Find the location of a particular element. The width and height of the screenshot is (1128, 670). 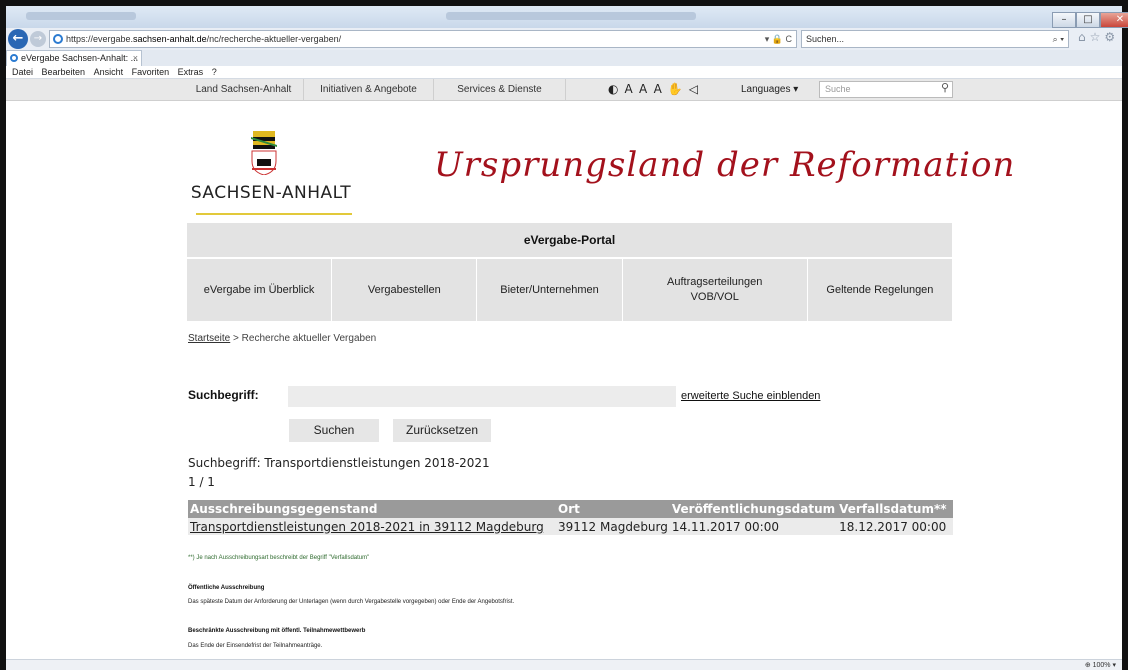

zoom-level: 100% is located at coordinates (1101, 665).